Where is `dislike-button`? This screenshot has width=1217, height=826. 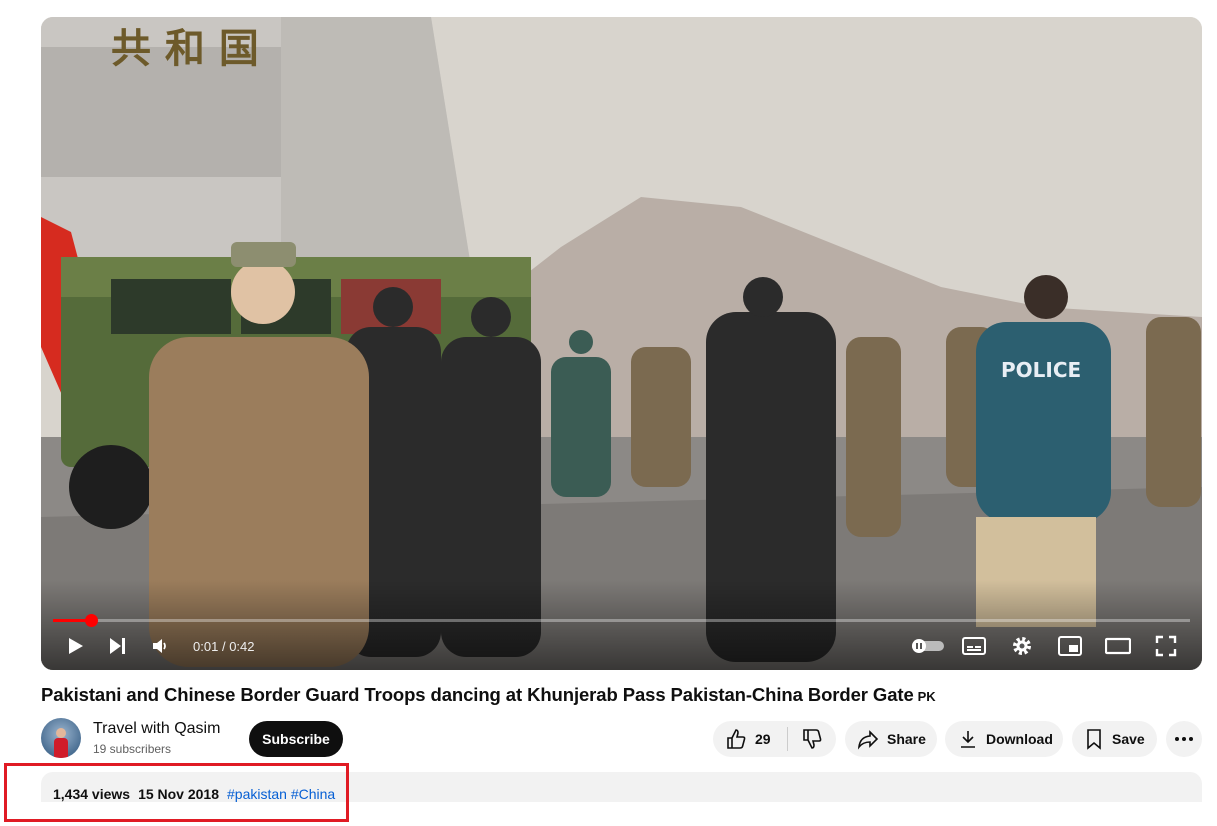 dislike-button is located at coordinates (812, 739).